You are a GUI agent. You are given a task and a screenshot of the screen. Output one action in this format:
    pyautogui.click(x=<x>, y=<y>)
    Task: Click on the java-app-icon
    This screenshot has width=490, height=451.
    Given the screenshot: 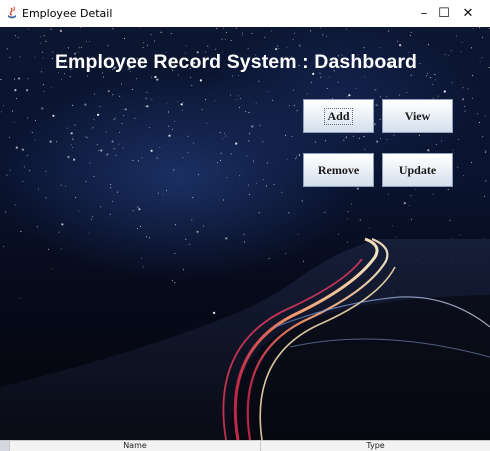 What is the action you would take?
    pyautogui.click(x=12, y=13)
    